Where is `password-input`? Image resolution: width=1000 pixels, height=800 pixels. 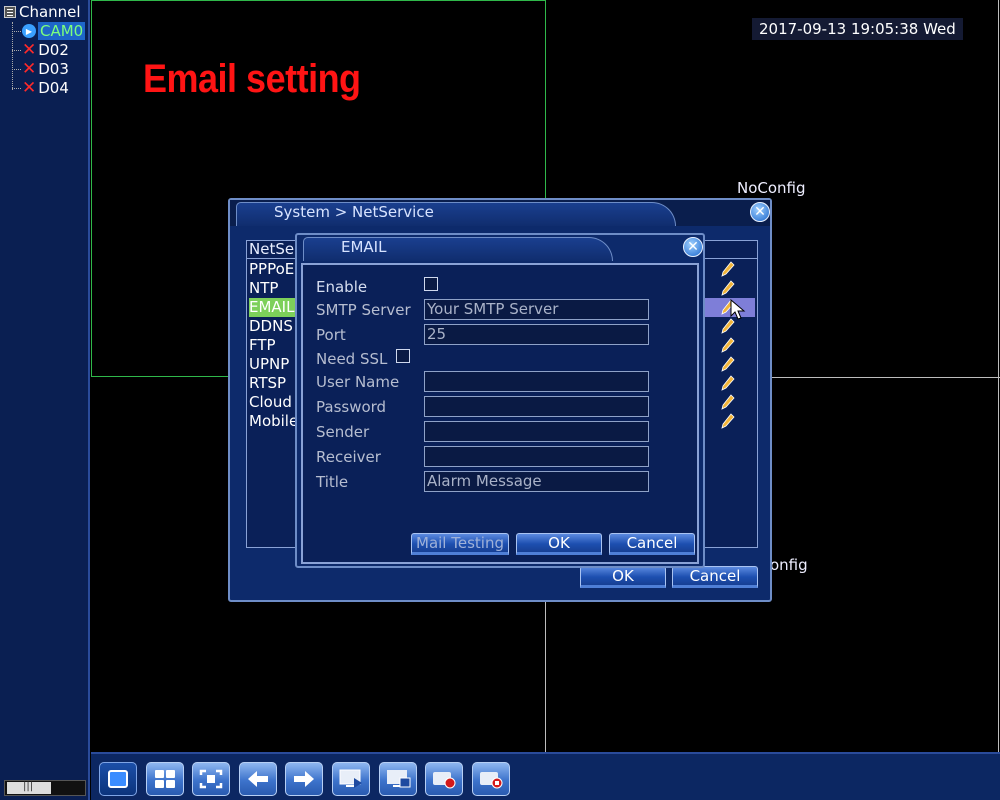
password-input is located at coordinates (536, 406).